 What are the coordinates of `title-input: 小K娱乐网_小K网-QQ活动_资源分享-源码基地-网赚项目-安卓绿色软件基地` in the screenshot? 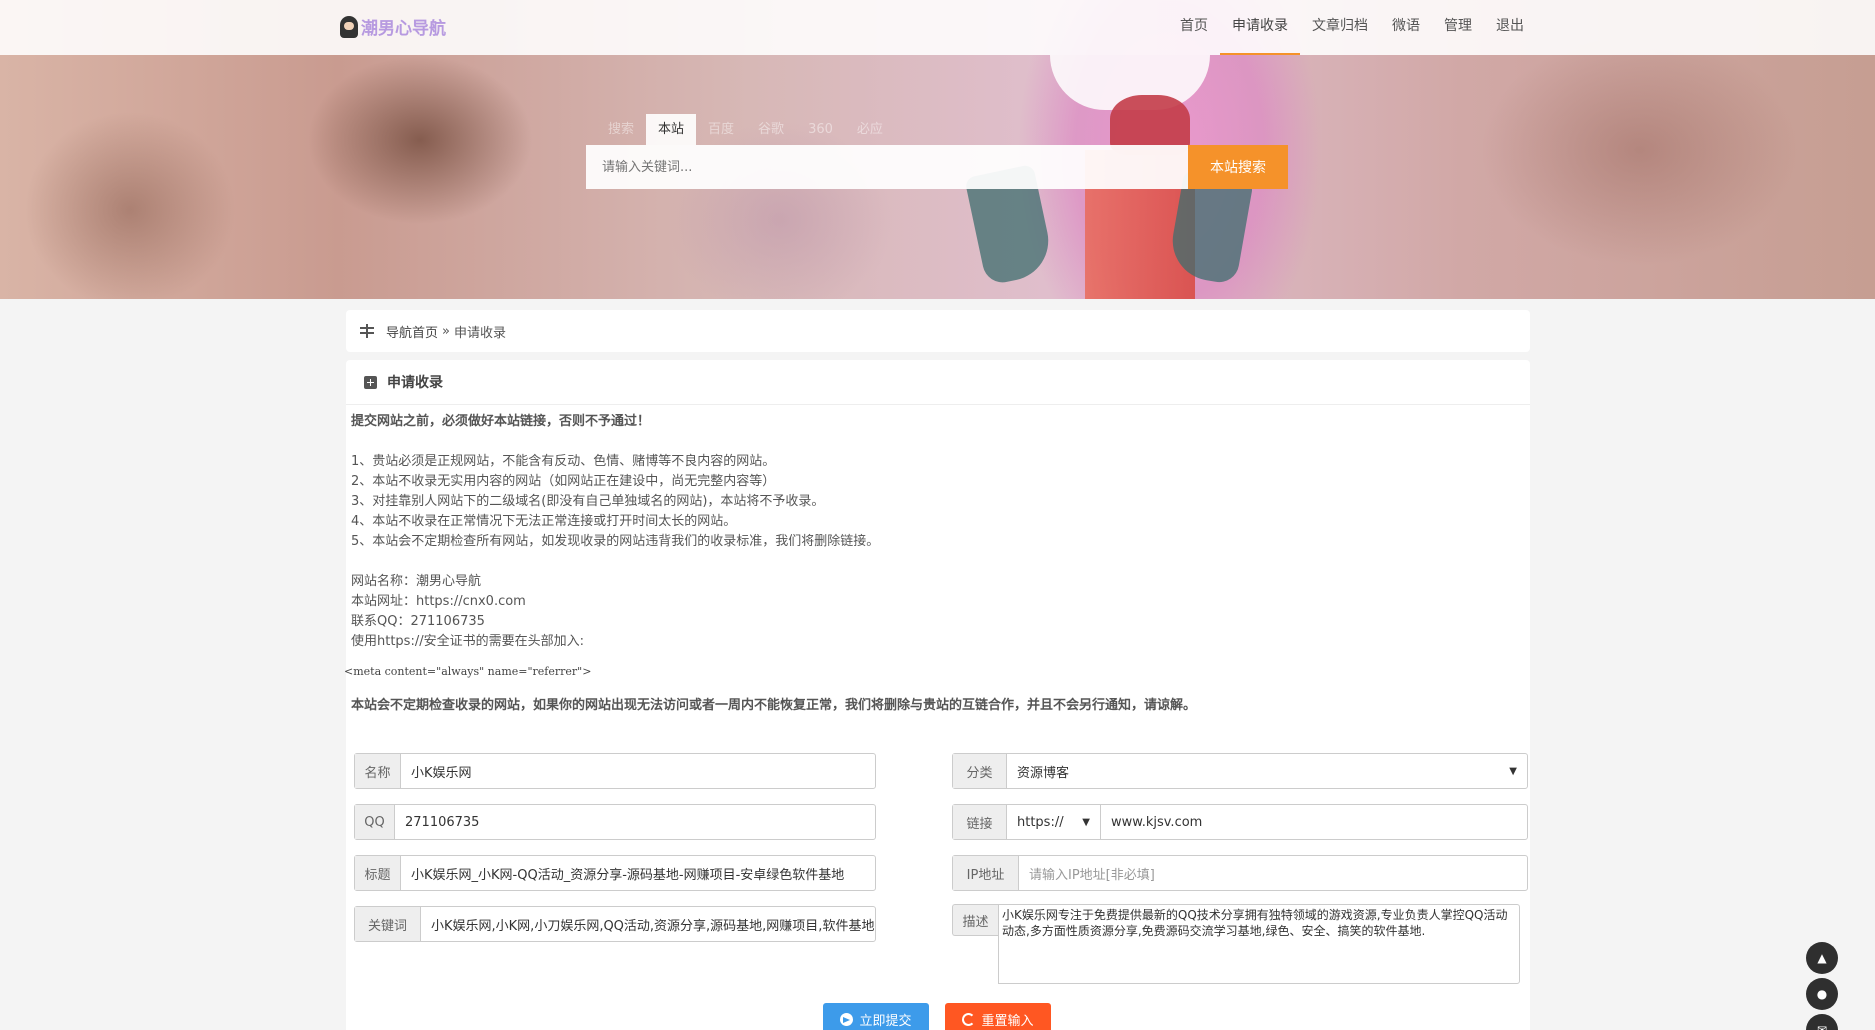 It's located at (638, 873).